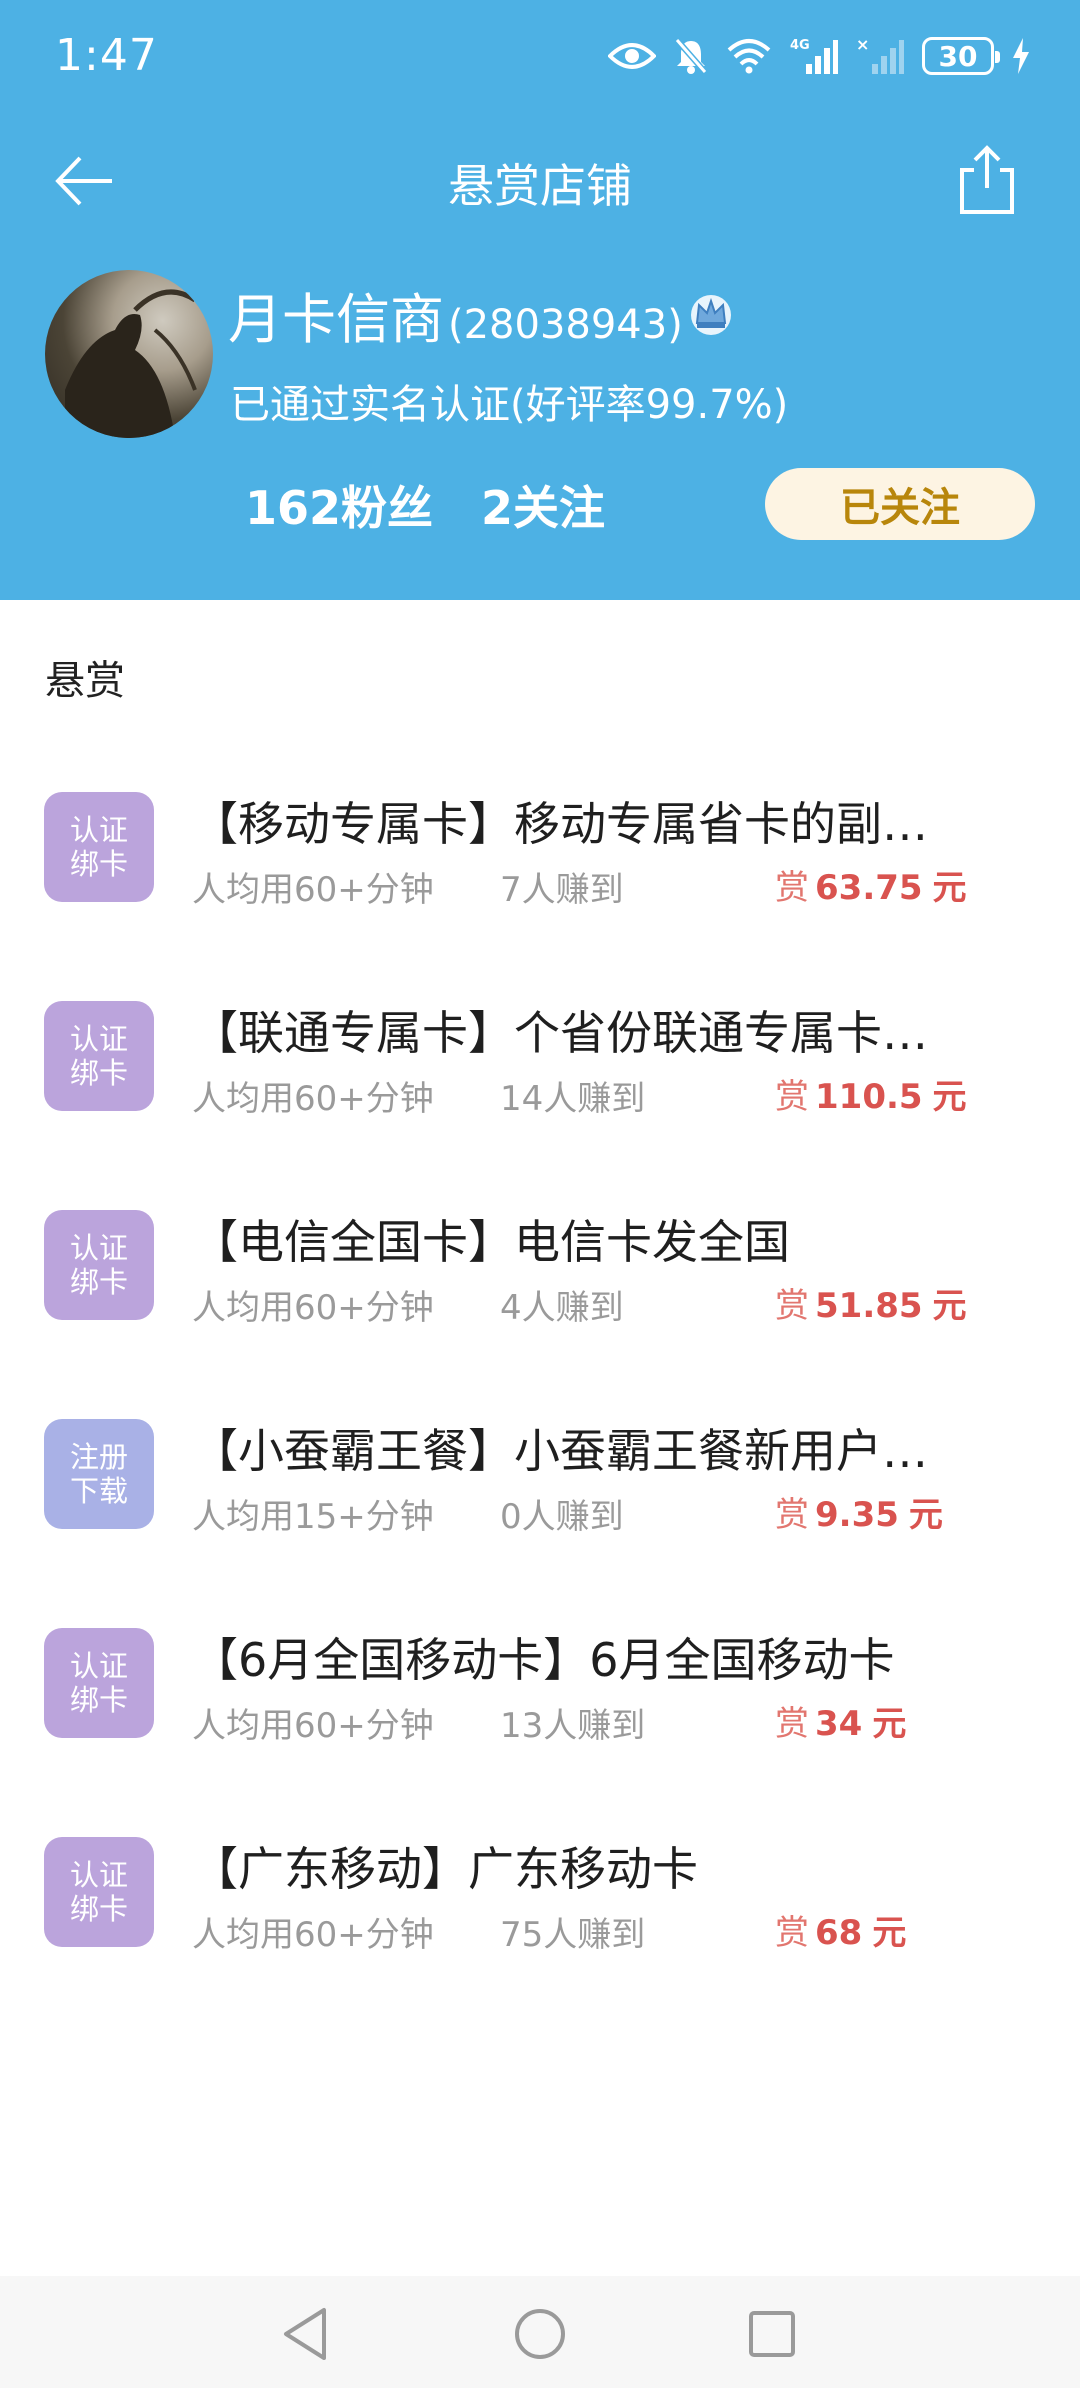  I want to click on reward-amount: 68, so click(839, 1933).